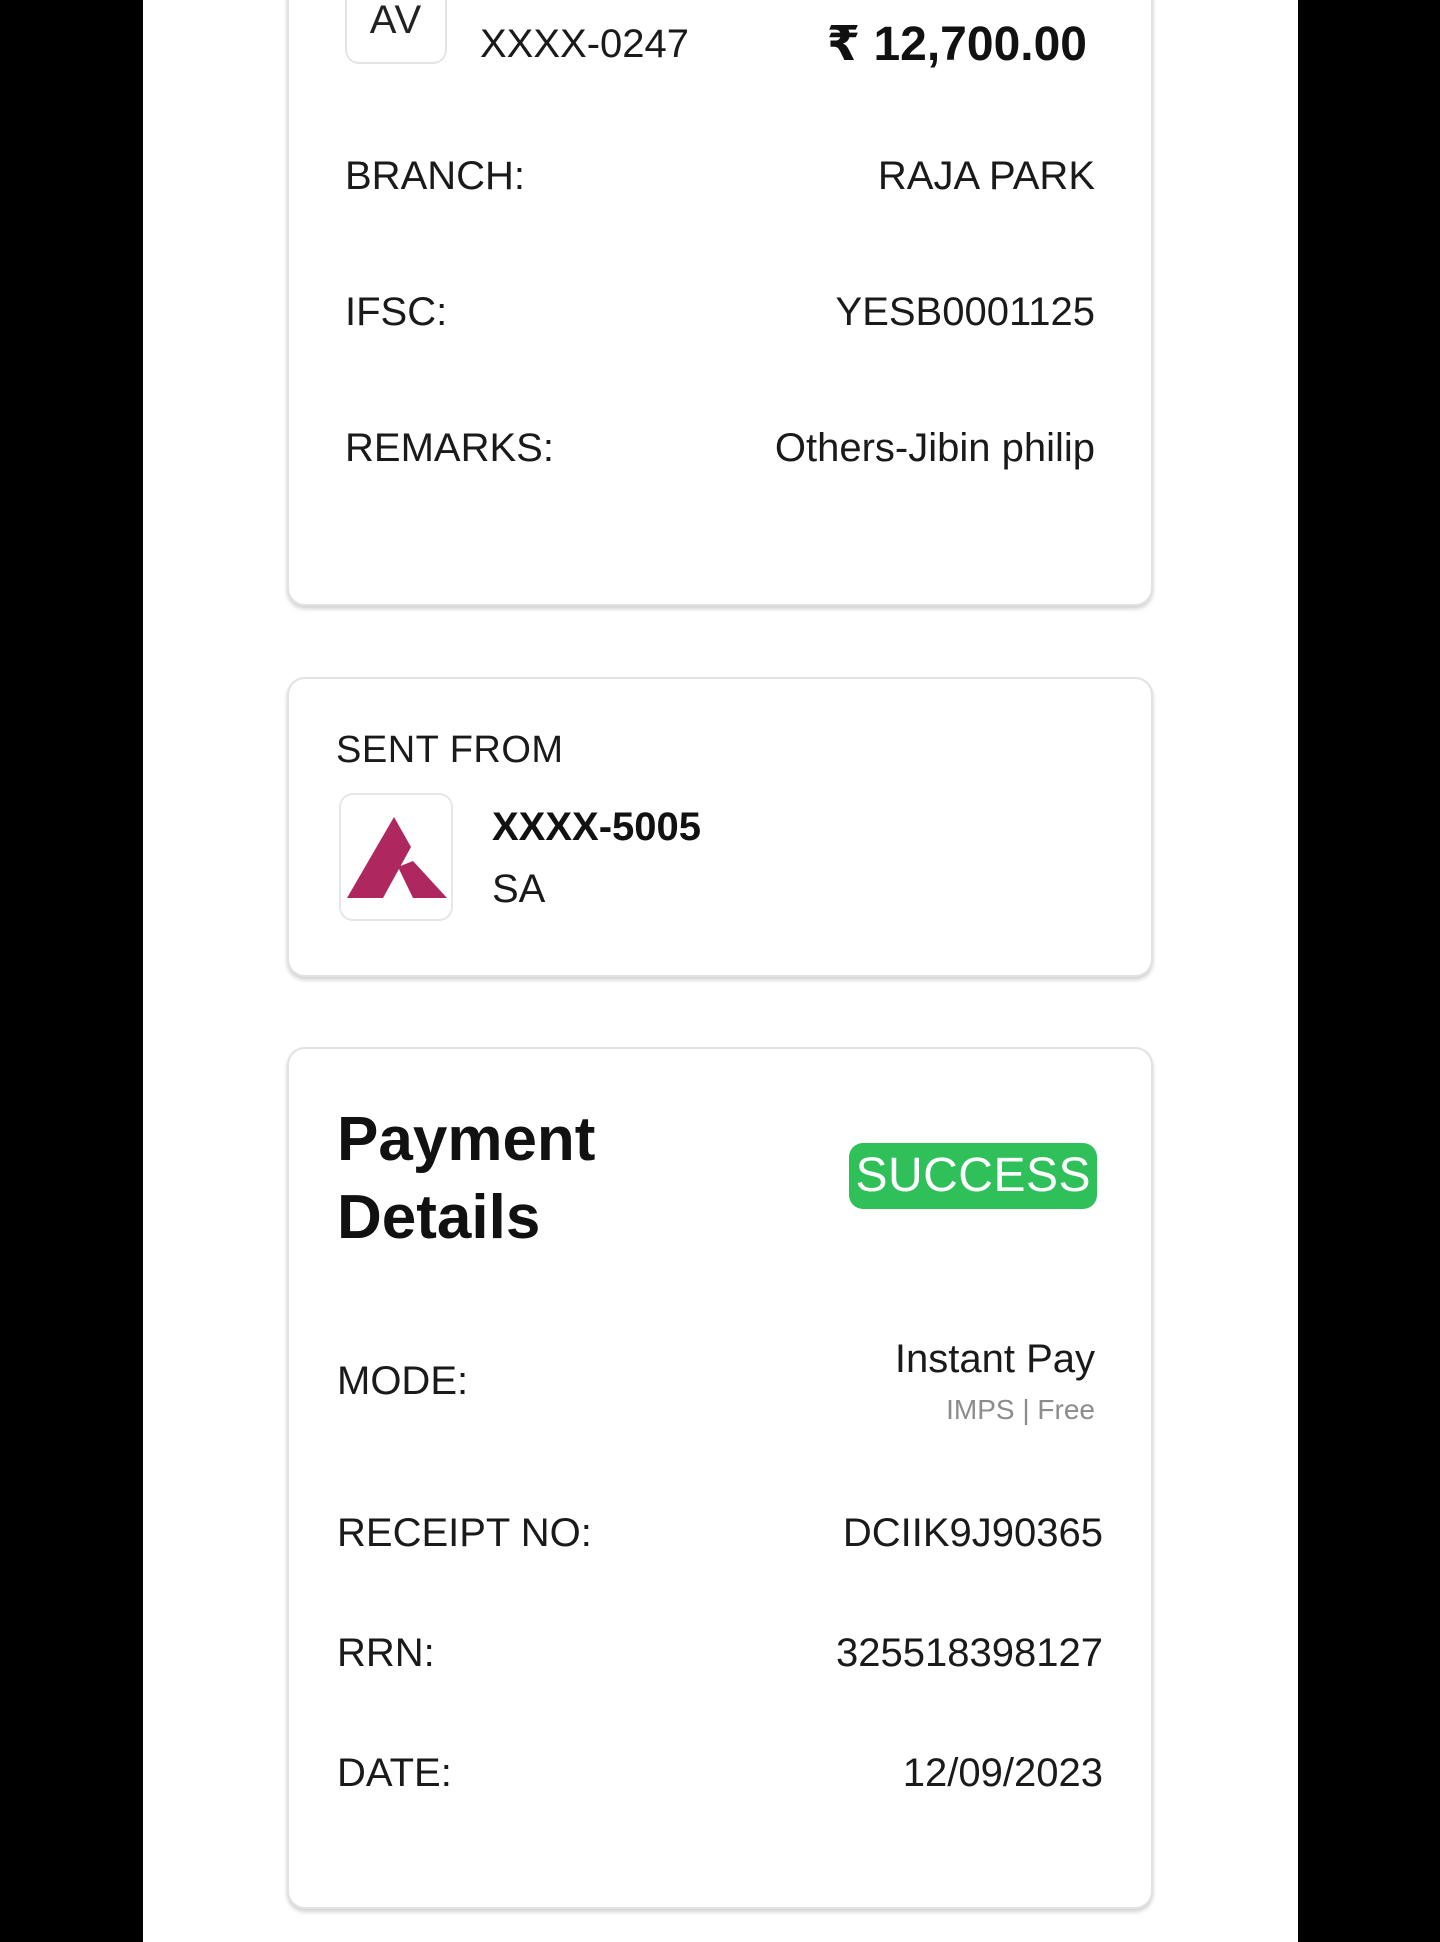 The width and height of the screenshot is (1440, 1942). I want to click on source-account-number: XXXX-5005, so click(597, 827).